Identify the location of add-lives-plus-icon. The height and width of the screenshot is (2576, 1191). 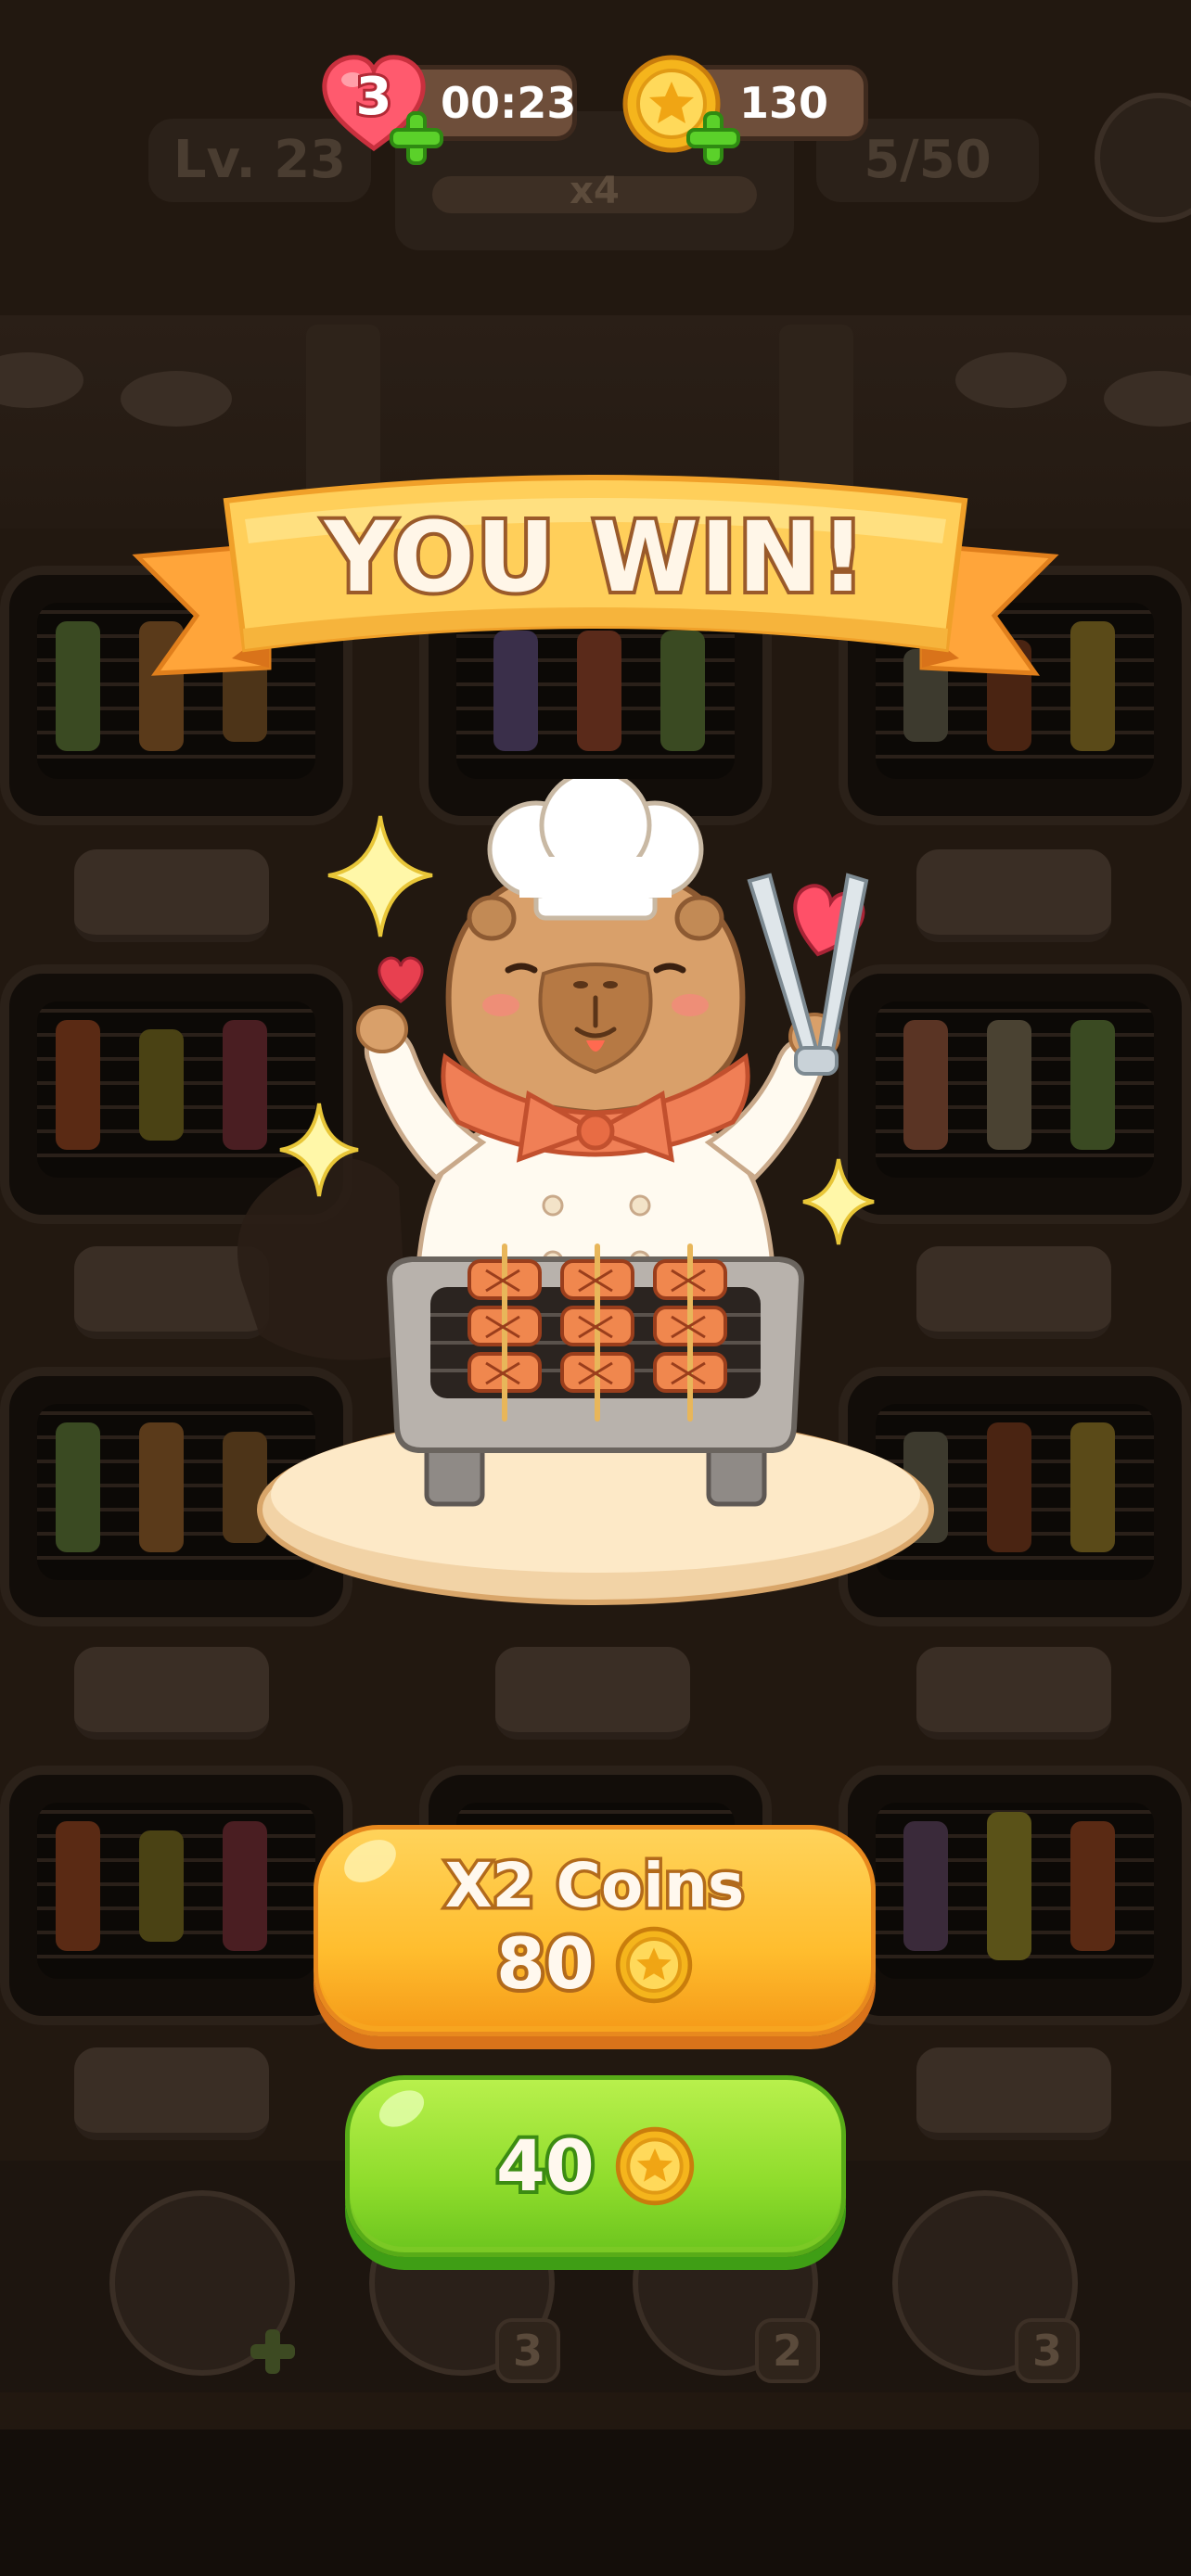
(416, 138).